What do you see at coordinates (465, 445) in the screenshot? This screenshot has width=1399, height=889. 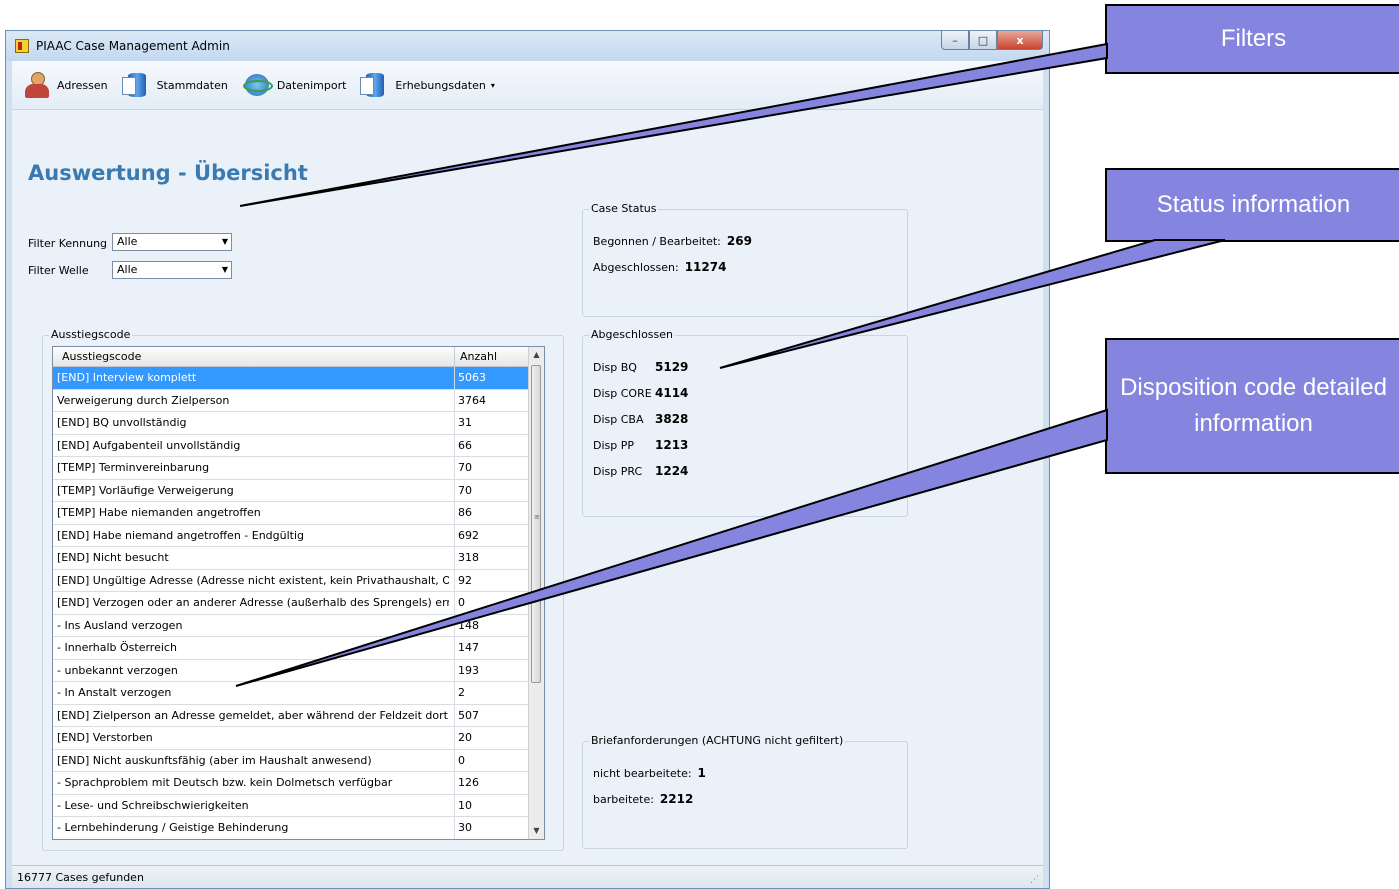 I see `row-anzahl: 66` at bounding box center [465, 445].